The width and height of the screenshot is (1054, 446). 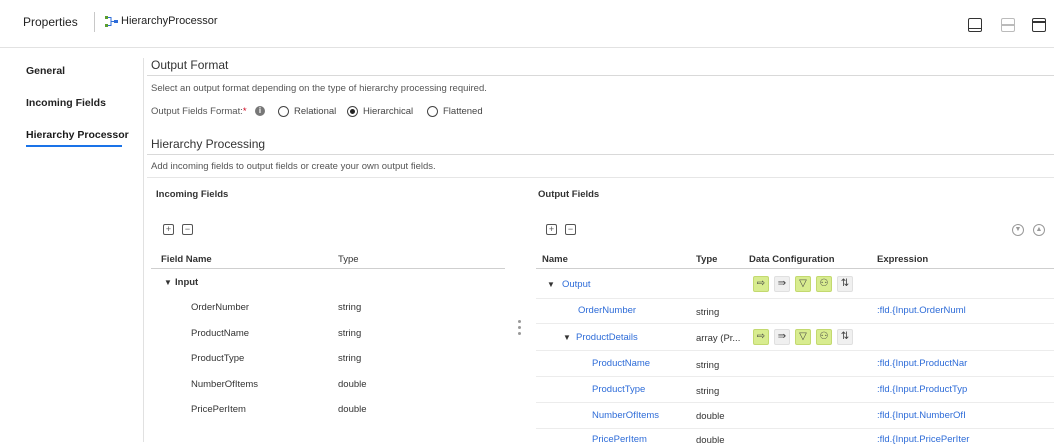 I want to click on incoming-row-name: PricePerItem, so click(x=218, y=409).